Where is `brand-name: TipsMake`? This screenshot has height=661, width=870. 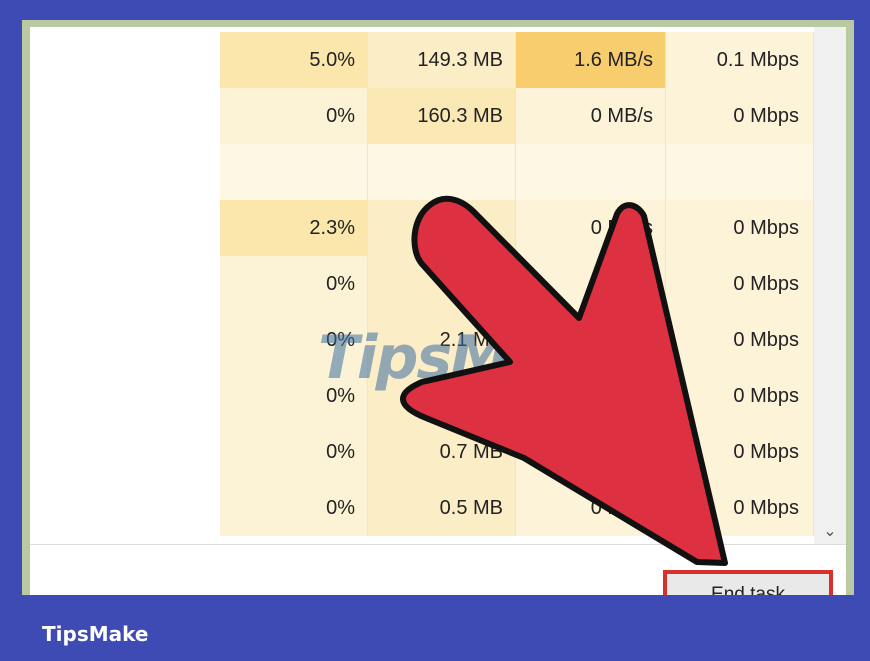 brand-name: TipsMake is located at coordinates (95, 634).